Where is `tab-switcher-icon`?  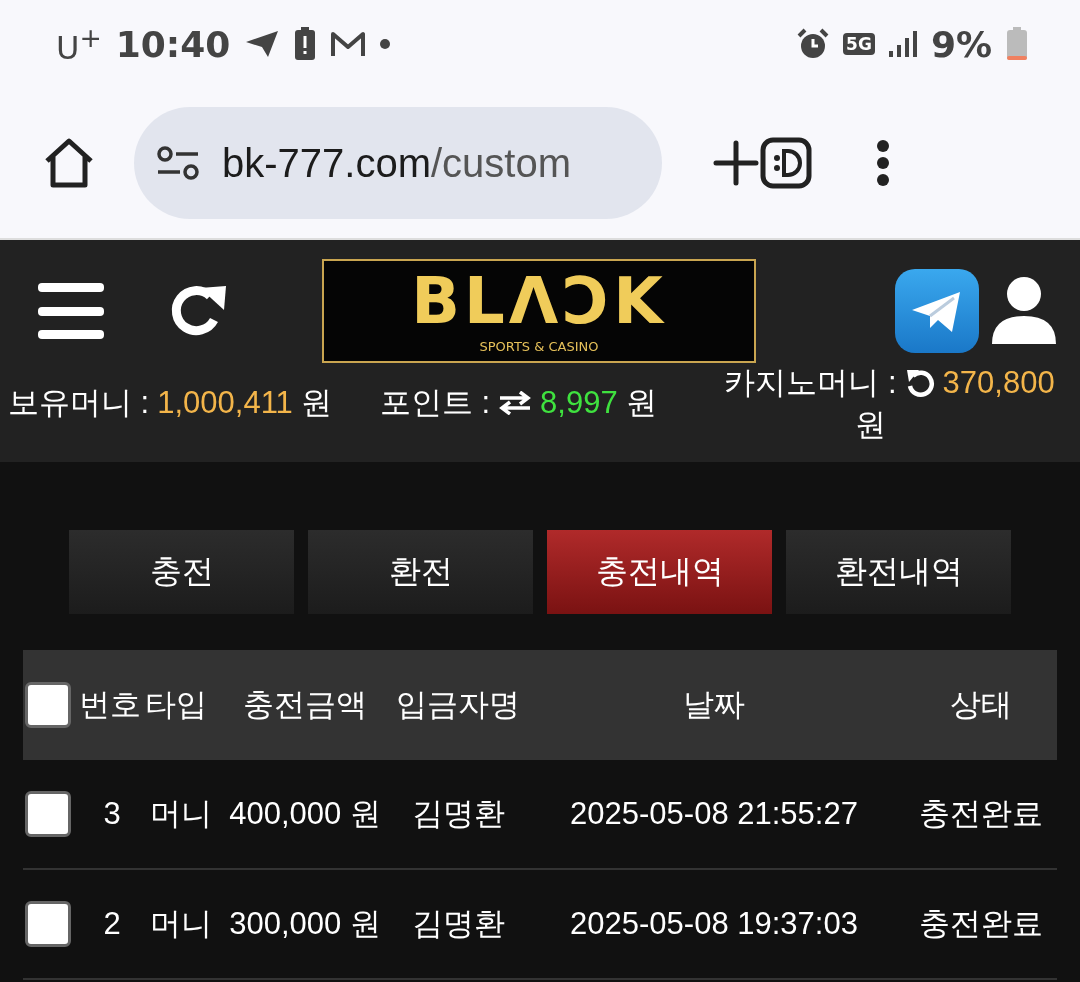 tab-switcher-icon is located at coordinates (786, 163).